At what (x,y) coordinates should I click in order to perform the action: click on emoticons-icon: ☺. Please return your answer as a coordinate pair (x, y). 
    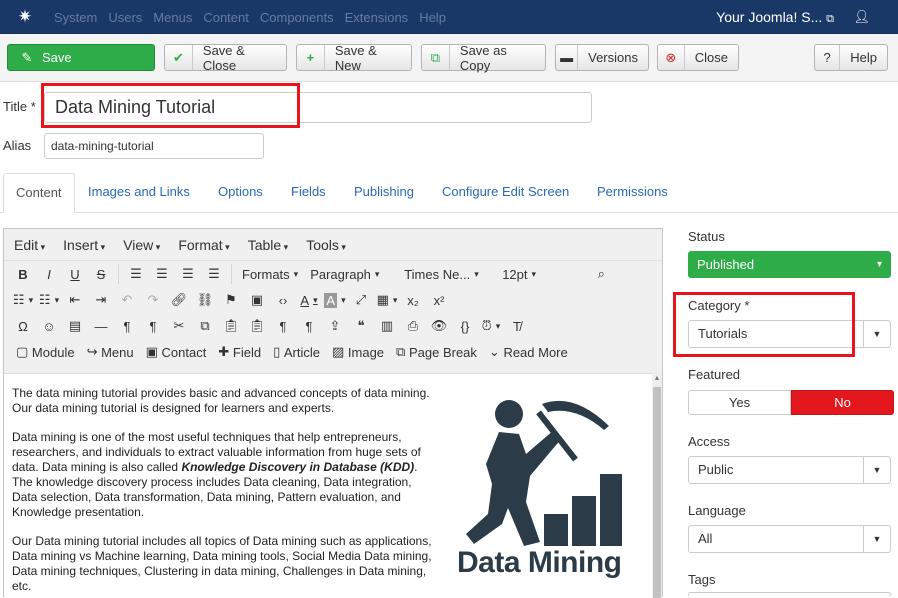
    Looking at the image, I should click on (49, 326).